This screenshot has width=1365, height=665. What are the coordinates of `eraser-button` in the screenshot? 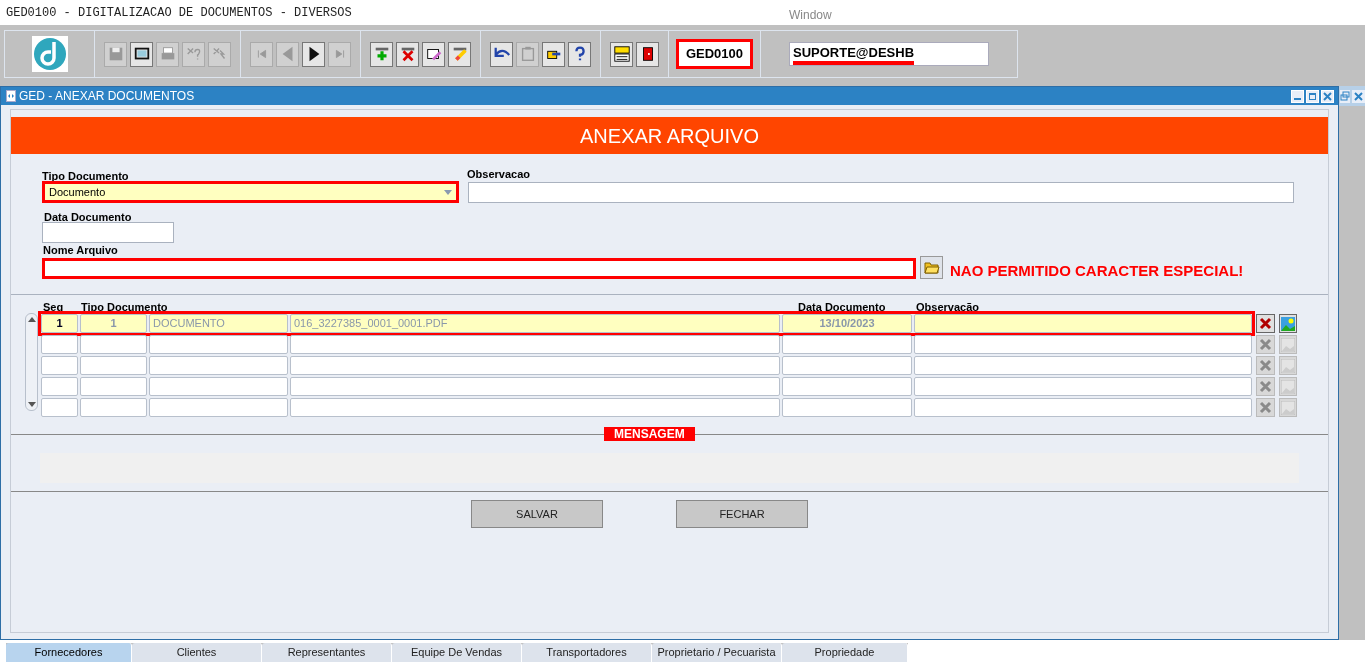 It's located at (459, 54).